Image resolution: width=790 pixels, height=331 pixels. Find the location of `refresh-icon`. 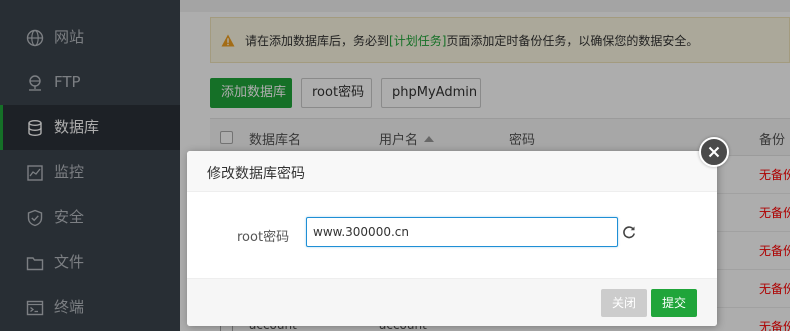

refresh-icon is located at coordinates (629, 232).